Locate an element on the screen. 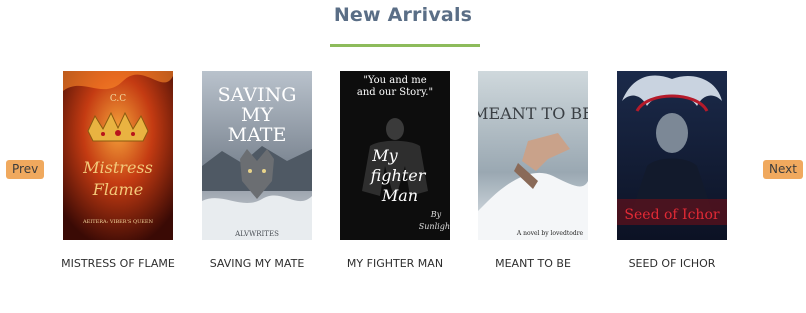 The width and height of the screenshot is (806, 313). book-title: SEED OF ICHOR is located at coordinates (672, 263).